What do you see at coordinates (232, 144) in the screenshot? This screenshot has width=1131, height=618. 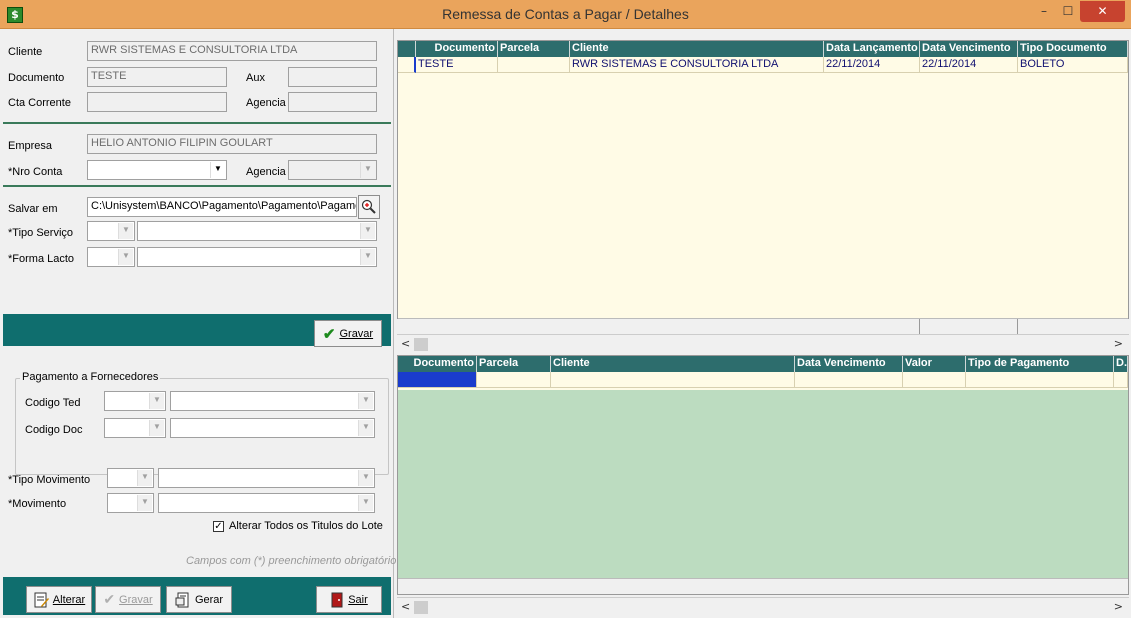 I see `empresa-field: HELIO ANTONIO FILIPIN GOULART` at bounding box center [232, 144].